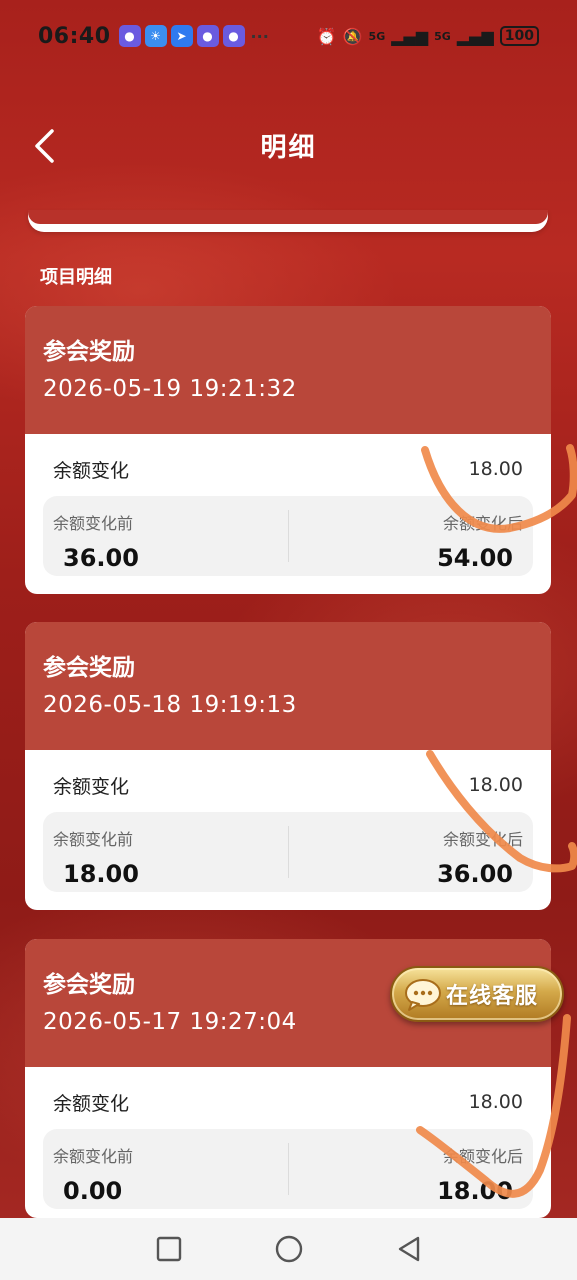 The width and height of the screenshot is (577, 1280). Describe the element at coordinates (326, 36) in the screenshot. I see `alarm-icon: ⏰` at that location.